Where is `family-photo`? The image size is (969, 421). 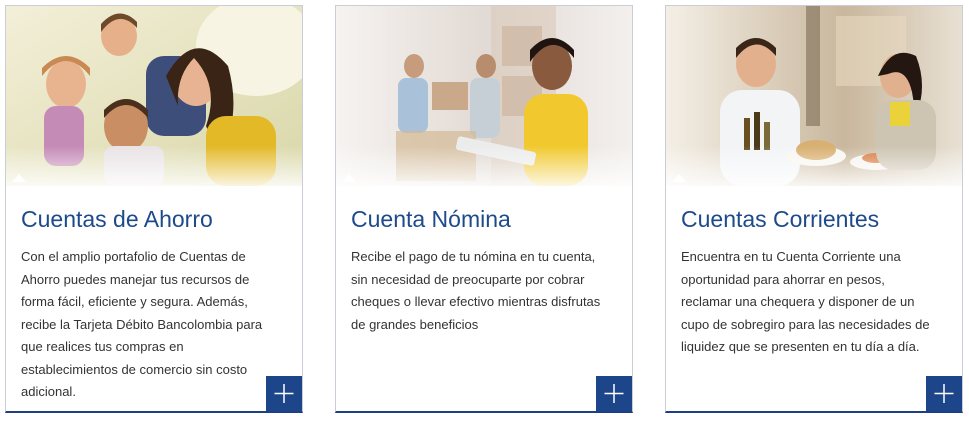
family-photo is located at coordinates (154, 96).